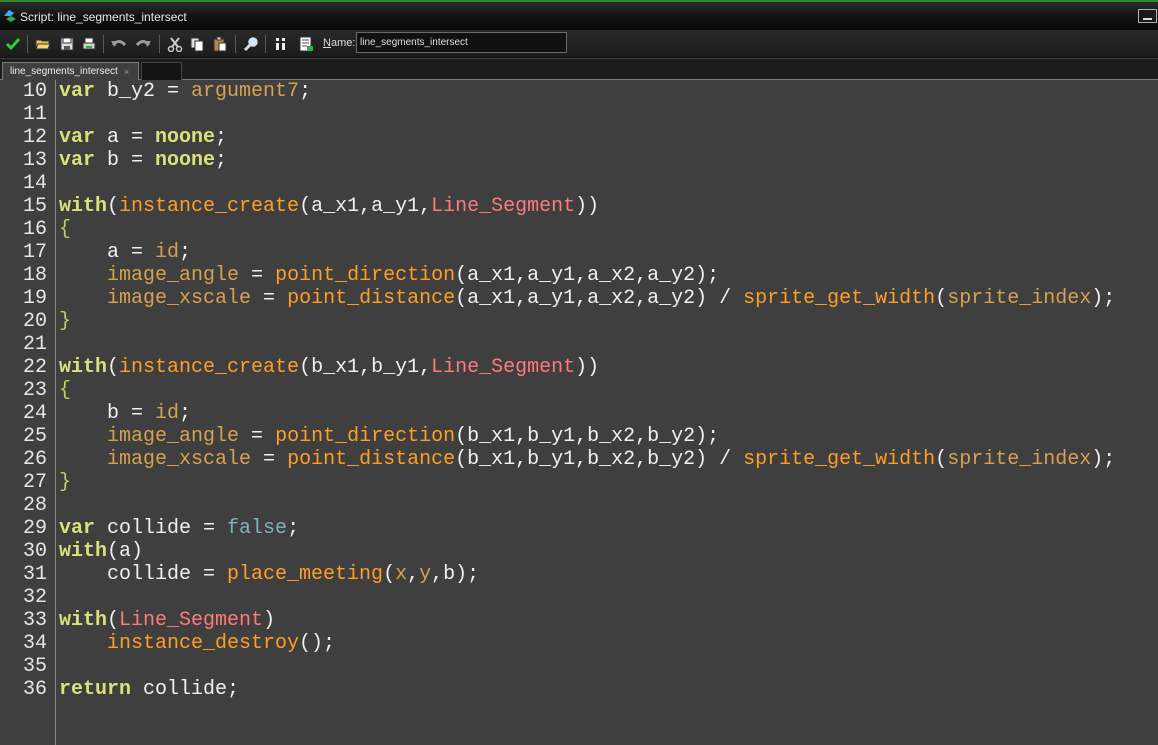 The width and height of the screenshot is (1158, 745). What do you see at coordinates (339, 43) in the screenshot?
I see `name-label: Name:` at bounding box center [339, 43].